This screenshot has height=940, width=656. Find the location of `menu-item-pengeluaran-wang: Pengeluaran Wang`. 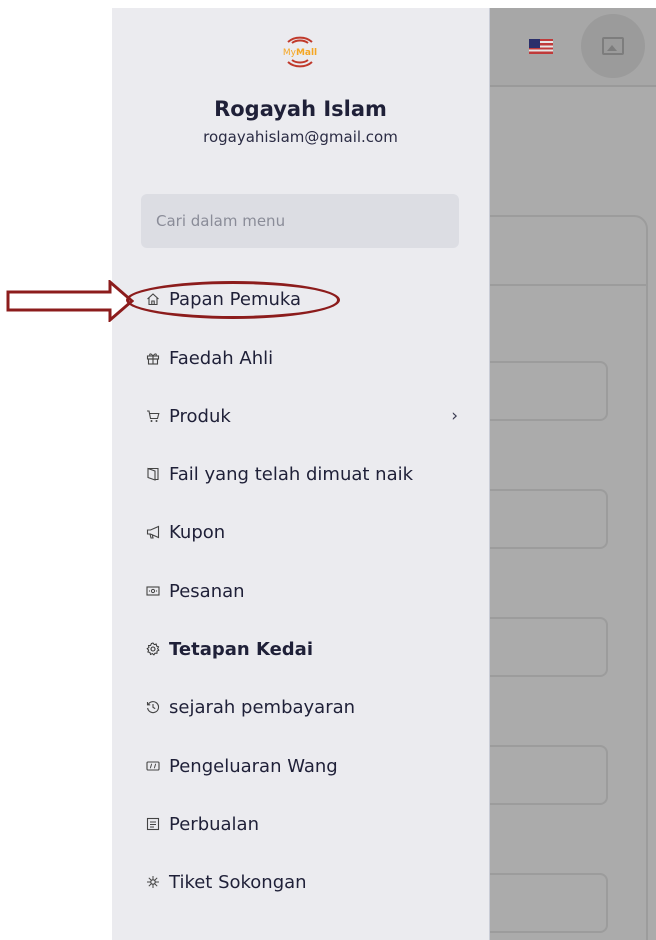

menu-item-pengeluaran-wang: Pengeluaran Wang is located at coordinates (306, 766).